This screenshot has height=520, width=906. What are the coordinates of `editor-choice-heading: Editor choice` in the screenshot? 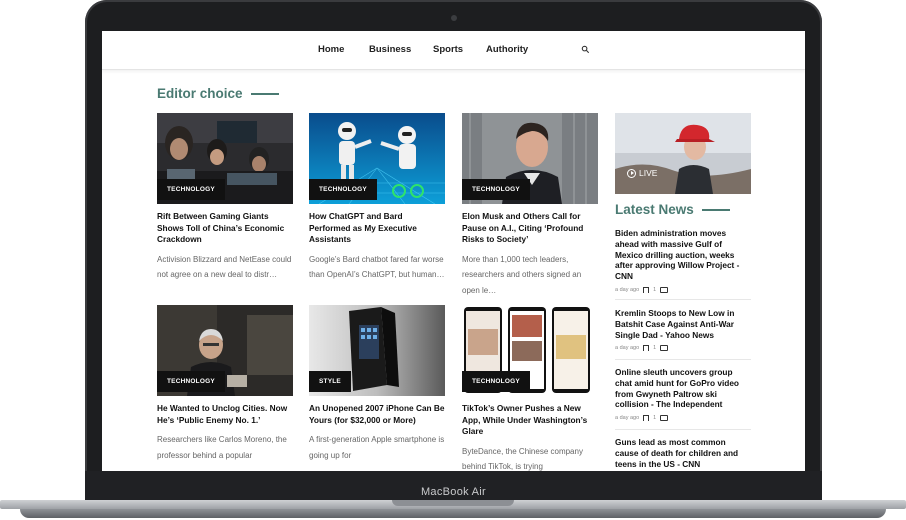 It's located at (218, 93).